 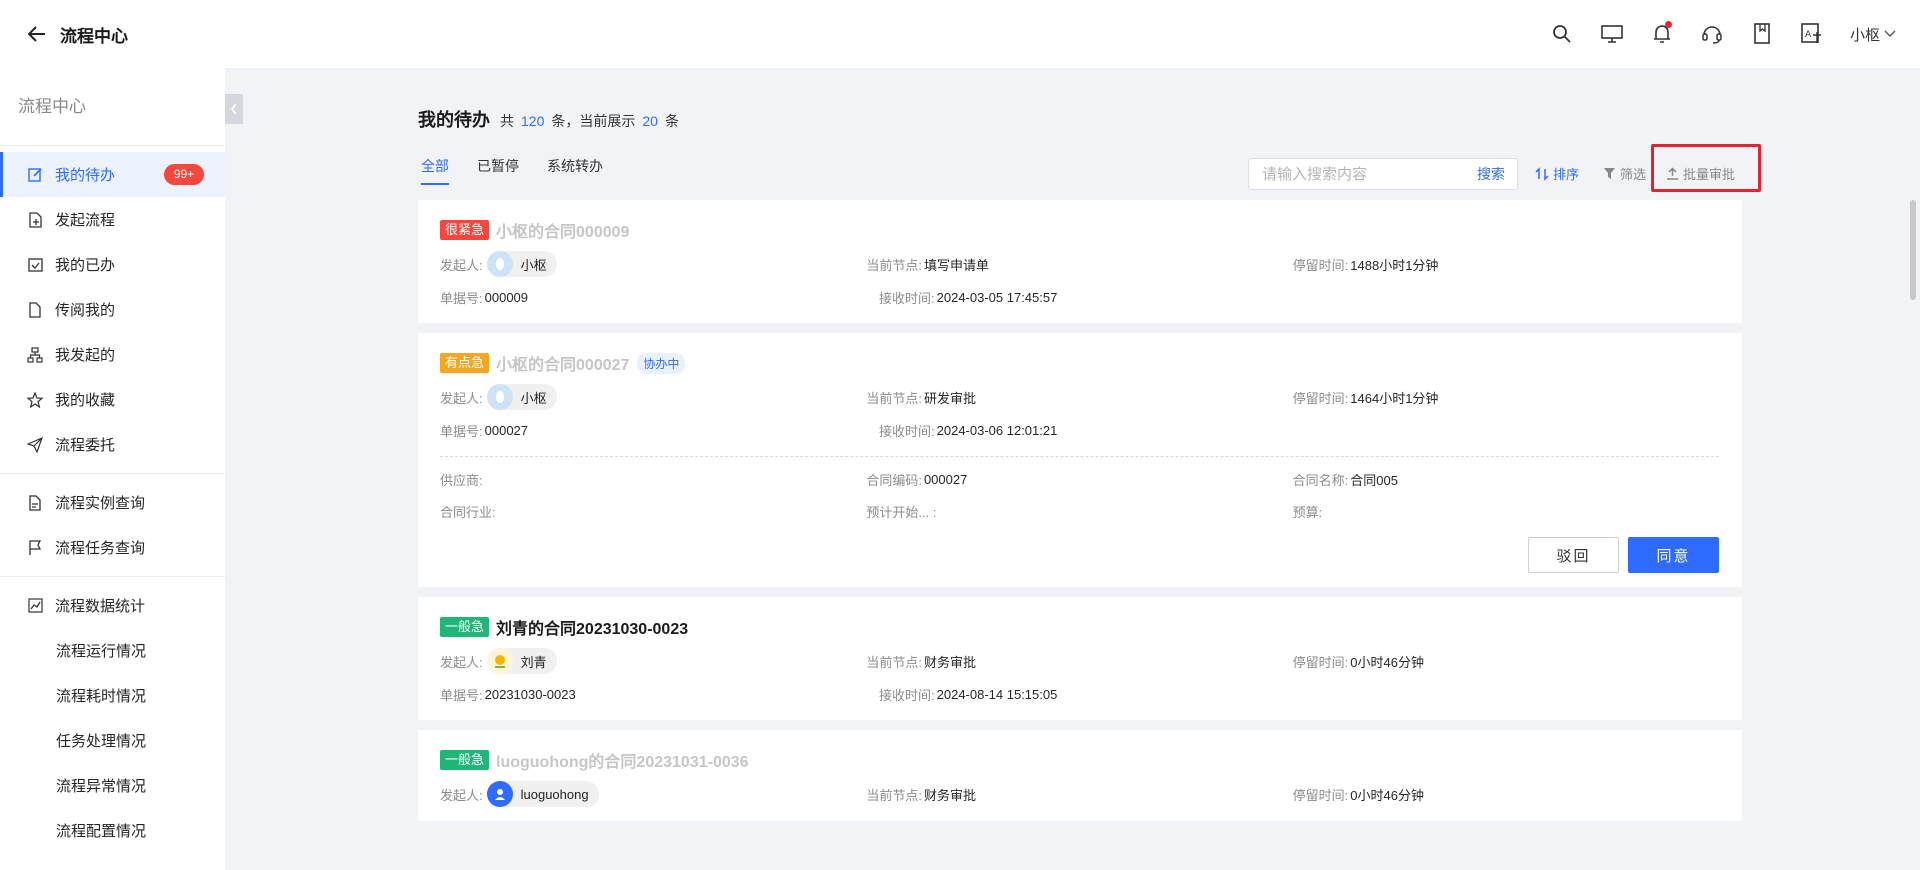 What do you see at coordinates (1542, 173) in the screenshot?
I see `sort-icon` at bounding box center [1542, 173].